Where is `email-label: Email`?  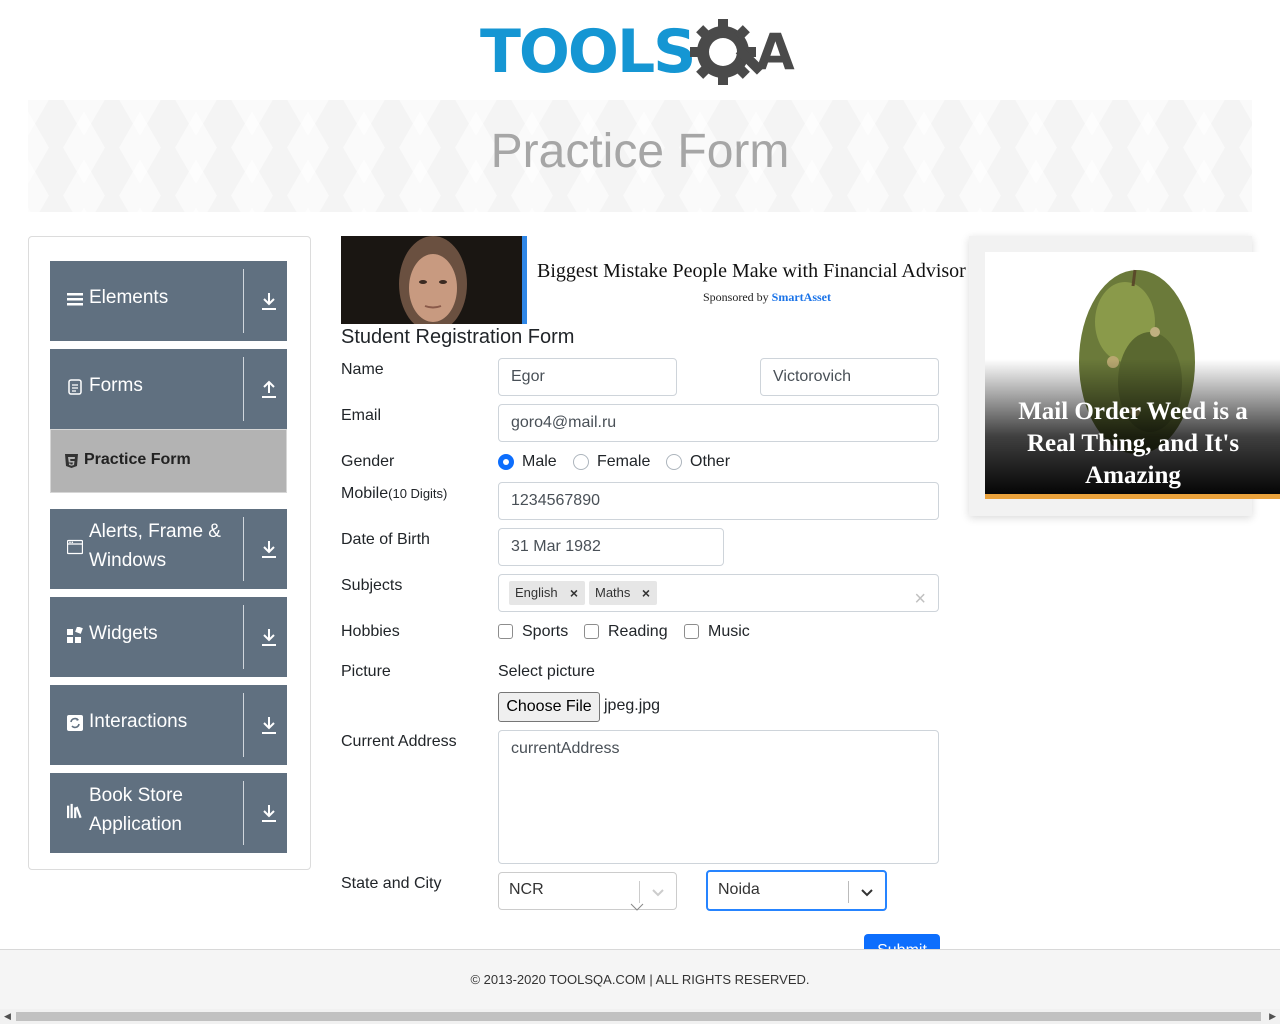 email-label: Email is located at coordinates (361, 415).